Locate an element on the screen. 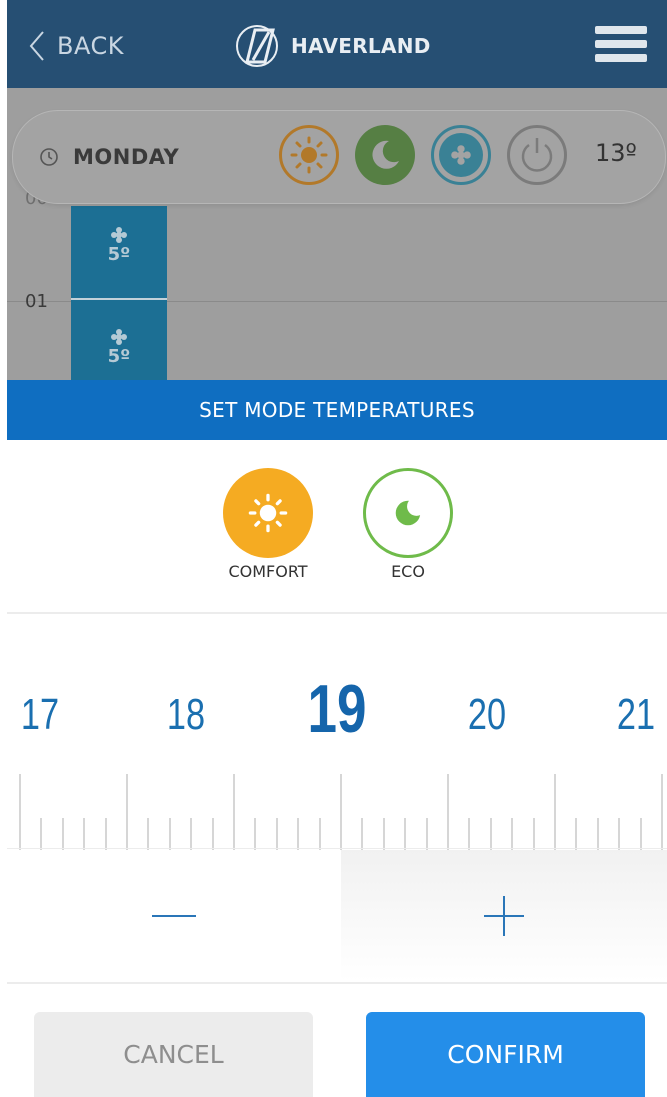  comfort-mode-option: COMFORT is located at coordinates (268, 524).